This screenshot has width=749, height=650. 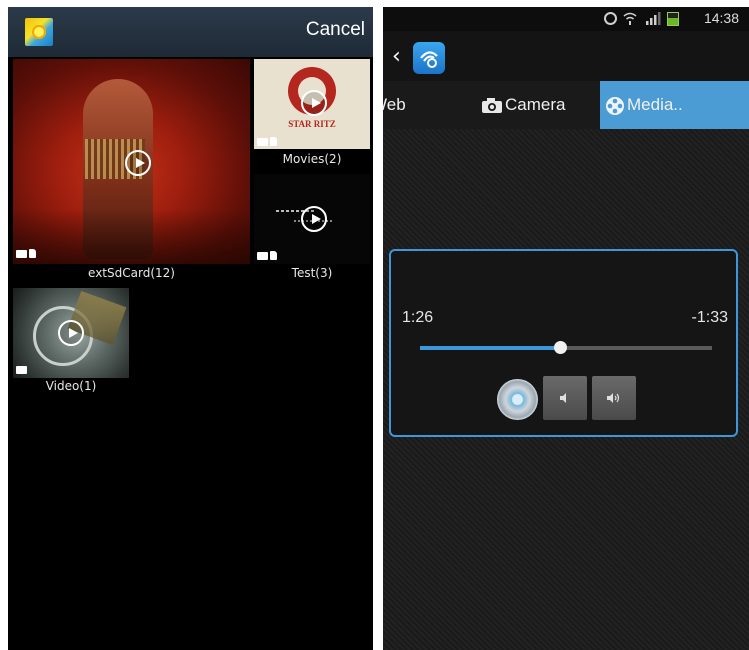 I want to click on camera-icon, so click(x=492, y=105).